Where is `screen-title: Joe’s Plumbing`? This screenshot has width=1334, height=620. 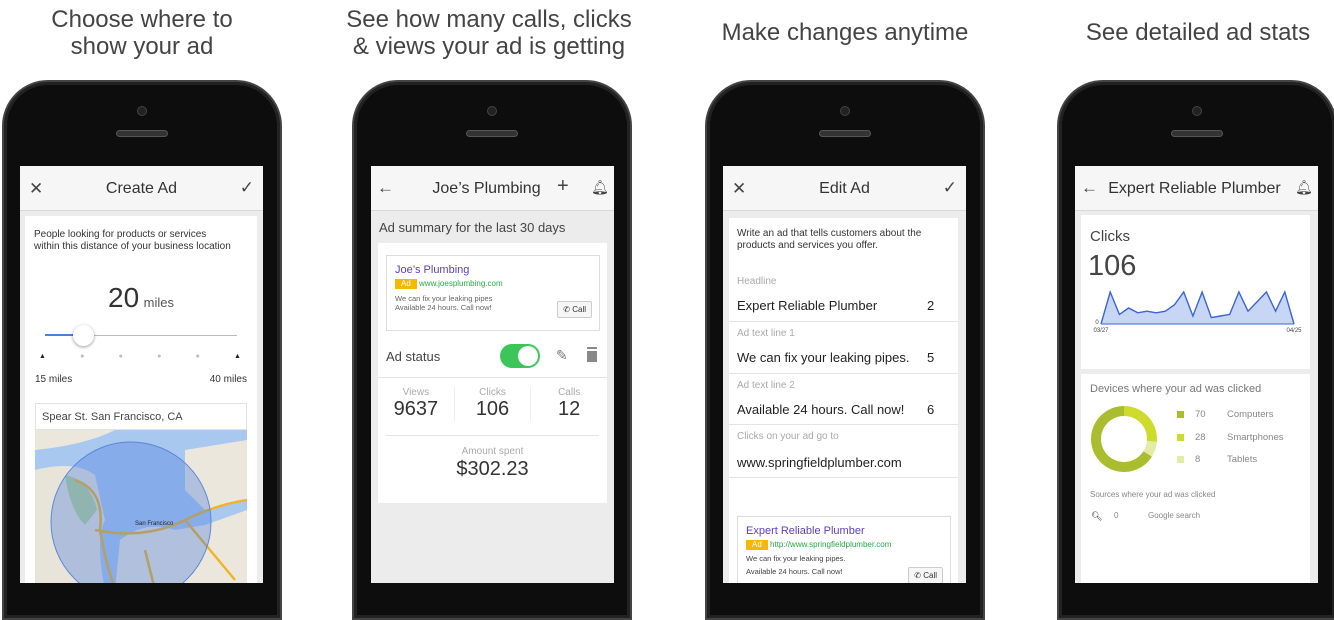
screen-title: Joe’s Plumbing is located at coordinates (486, 188).